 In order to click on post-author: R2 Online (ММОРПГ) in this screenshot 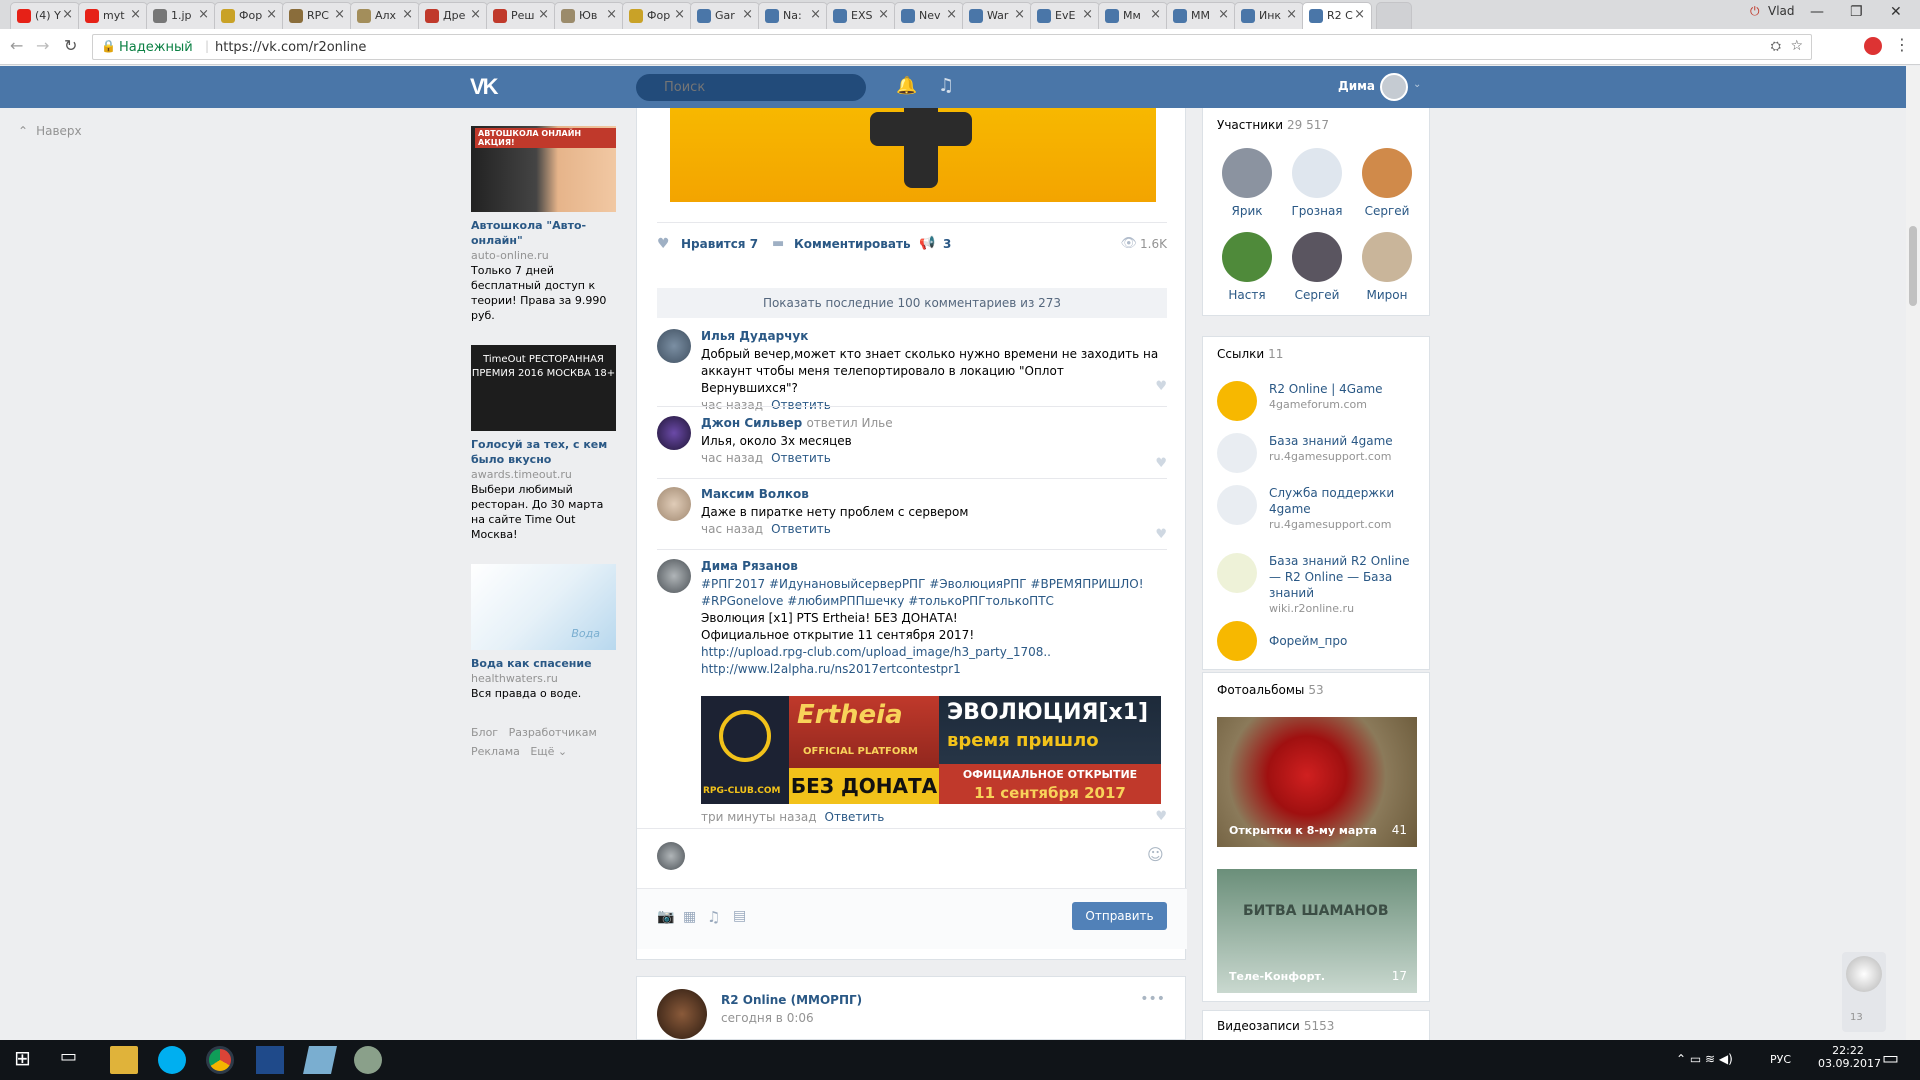, I will do `click(791, 1000)`.